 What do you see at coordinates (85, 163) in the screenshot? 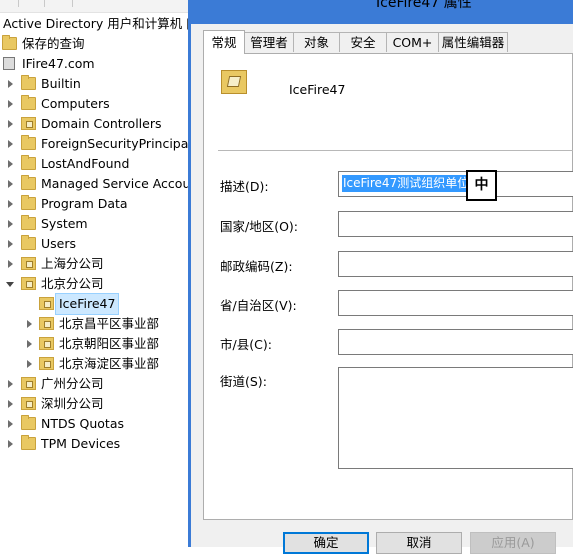
I see `tree-item-label: LostAndFound` at bounding box center [85, 163].